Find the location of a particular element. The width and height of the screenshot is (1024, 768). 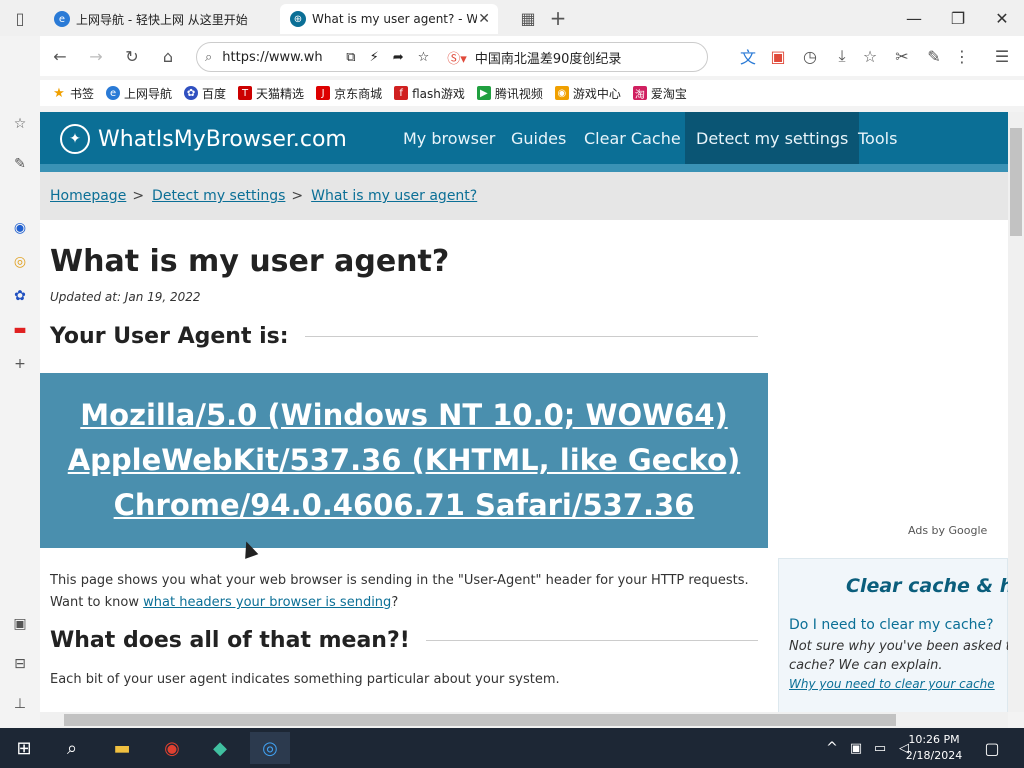

translate-icon: 文 is located at coordinates (748, 56).